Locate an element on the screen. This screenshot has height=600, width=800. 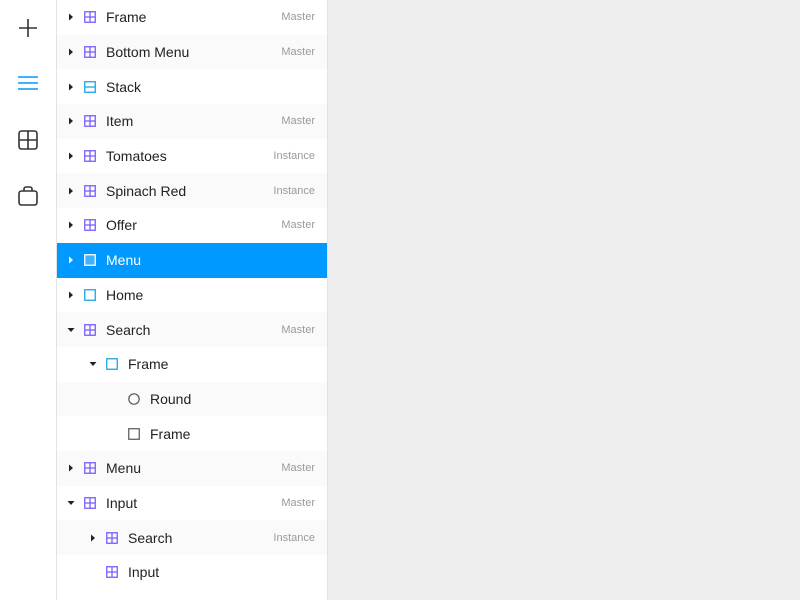
layer-label: Bottom Menu is located at coordinates (148, 52).